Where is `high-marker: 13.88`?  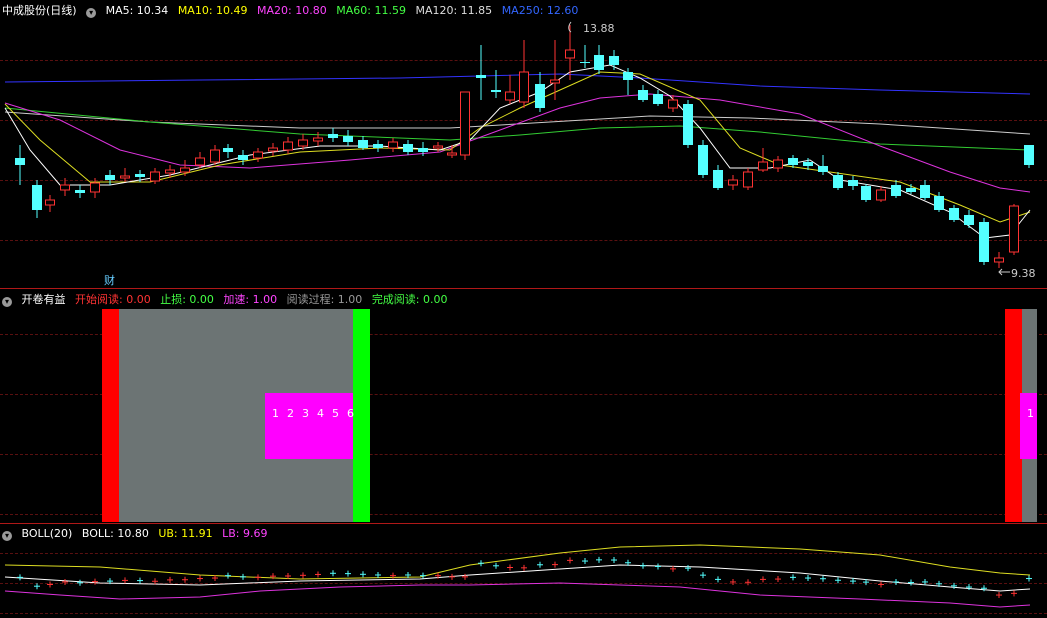
high-marker: 13.88 is located at coordinates (591, 28).